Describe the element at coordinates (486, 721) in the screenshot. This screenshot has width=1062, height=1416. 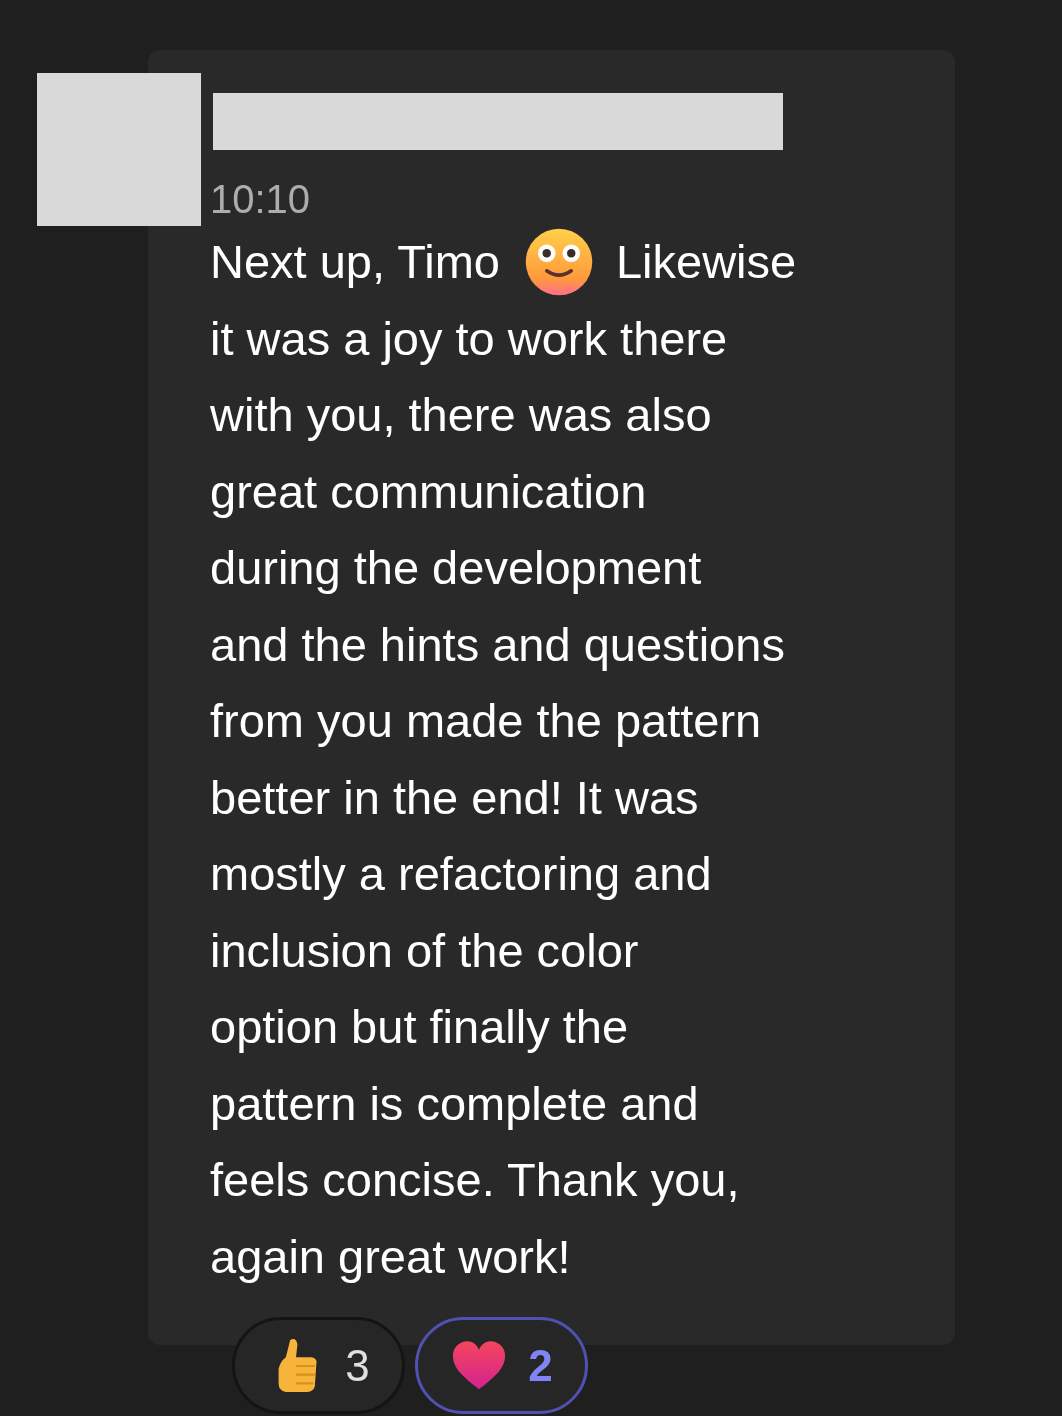
I see `message-text: from you made the pattern` at that location.